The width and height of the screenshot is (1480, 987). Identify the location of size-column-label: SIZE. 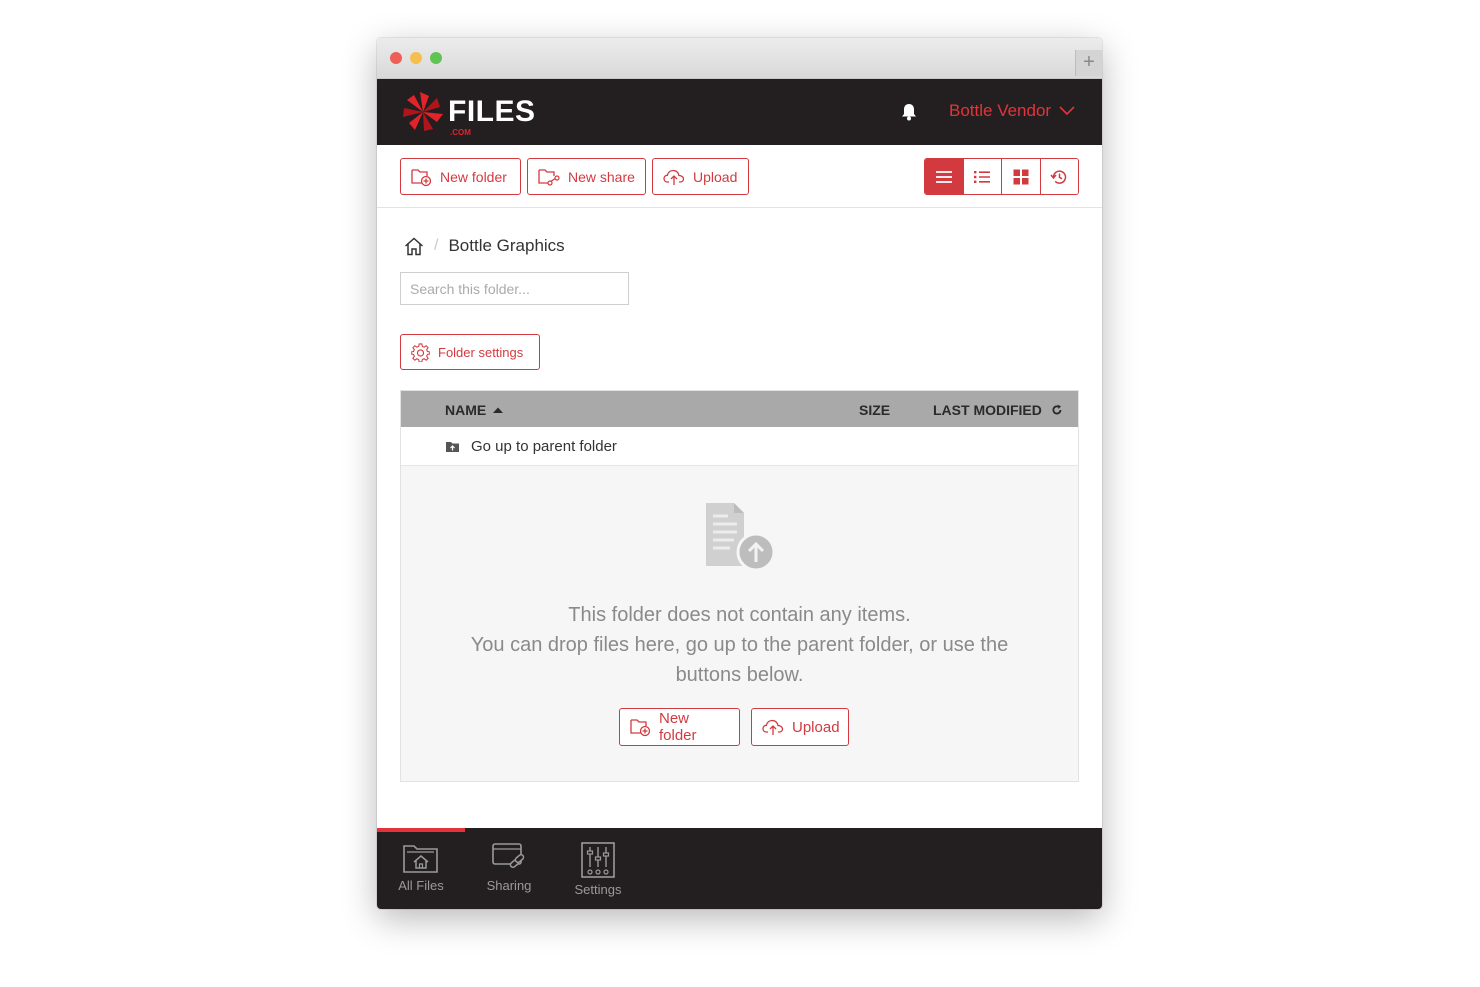
(875, 410).